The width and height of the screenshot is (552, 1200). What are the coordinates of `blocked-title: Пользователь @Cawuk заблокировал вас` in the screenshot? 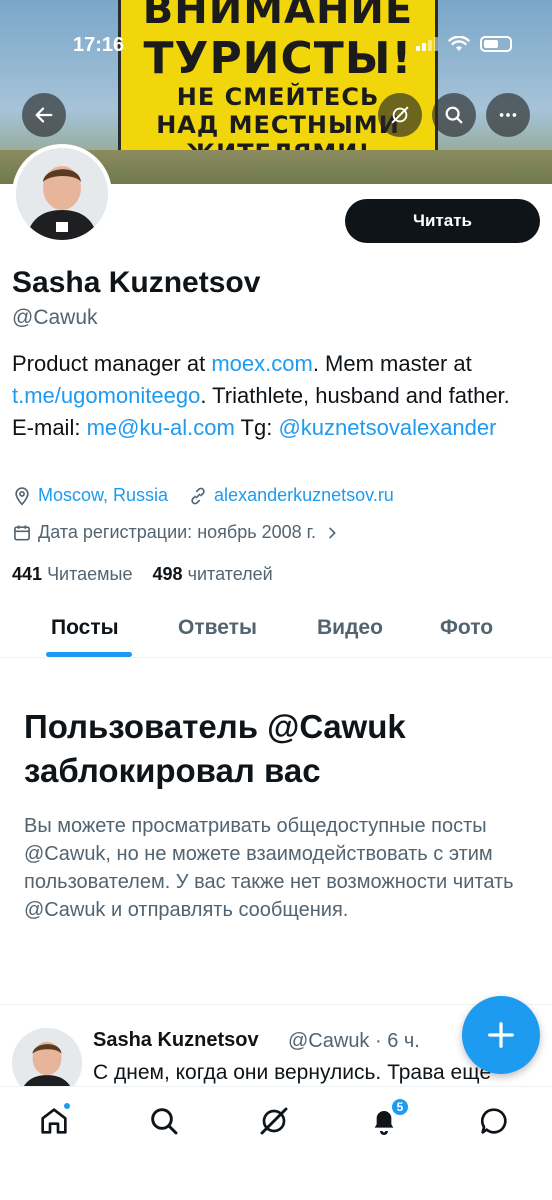 It's located at (215, 748).